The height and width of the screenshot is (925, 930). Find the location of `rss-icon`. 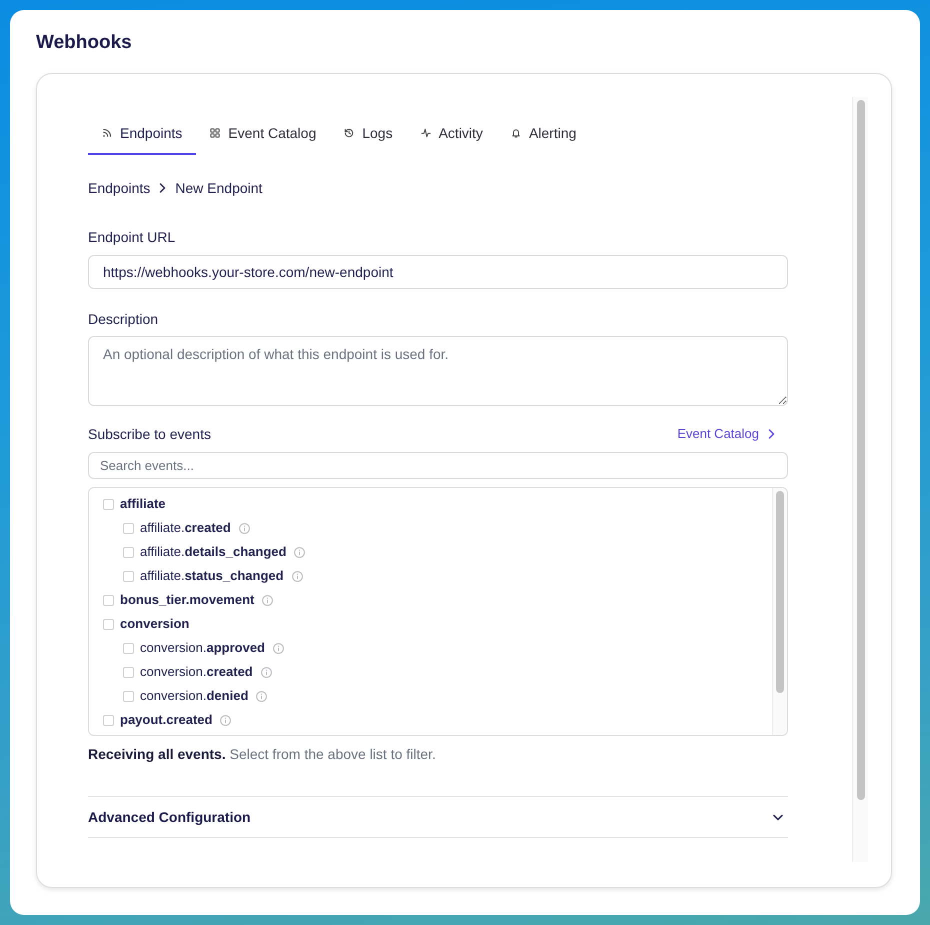

rss-icon is located at coordinates (107, 133).